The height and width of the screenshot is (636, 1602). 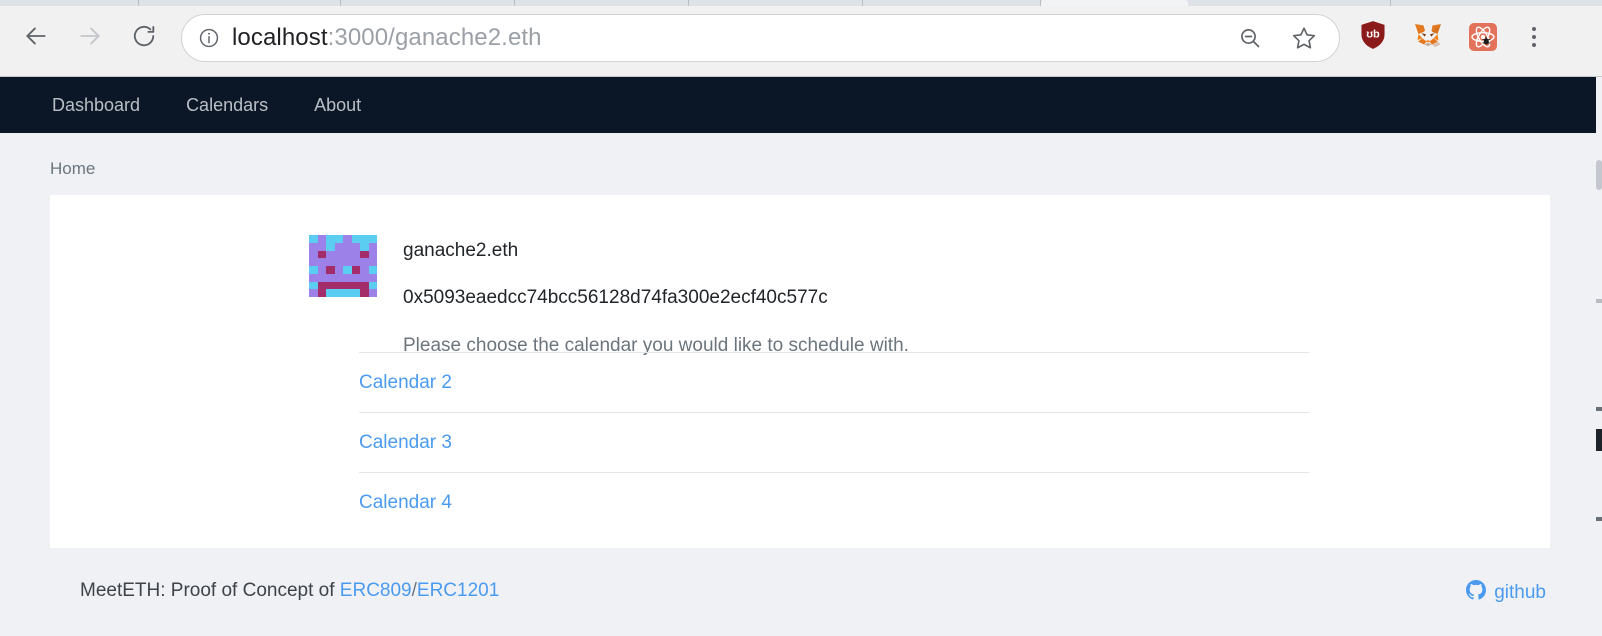 I want to click on browser-chrome: localhost:3000/ganache2.eth ʊb, so click(x=801, y=38).